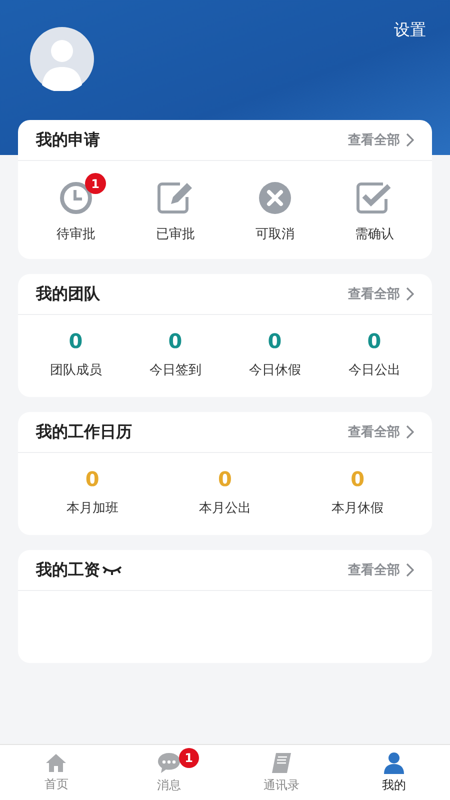  What do you see at coordinates (224, 508) in the screenshot?
I see `stat-label: 本月公出` at bounding box center [224, 508].